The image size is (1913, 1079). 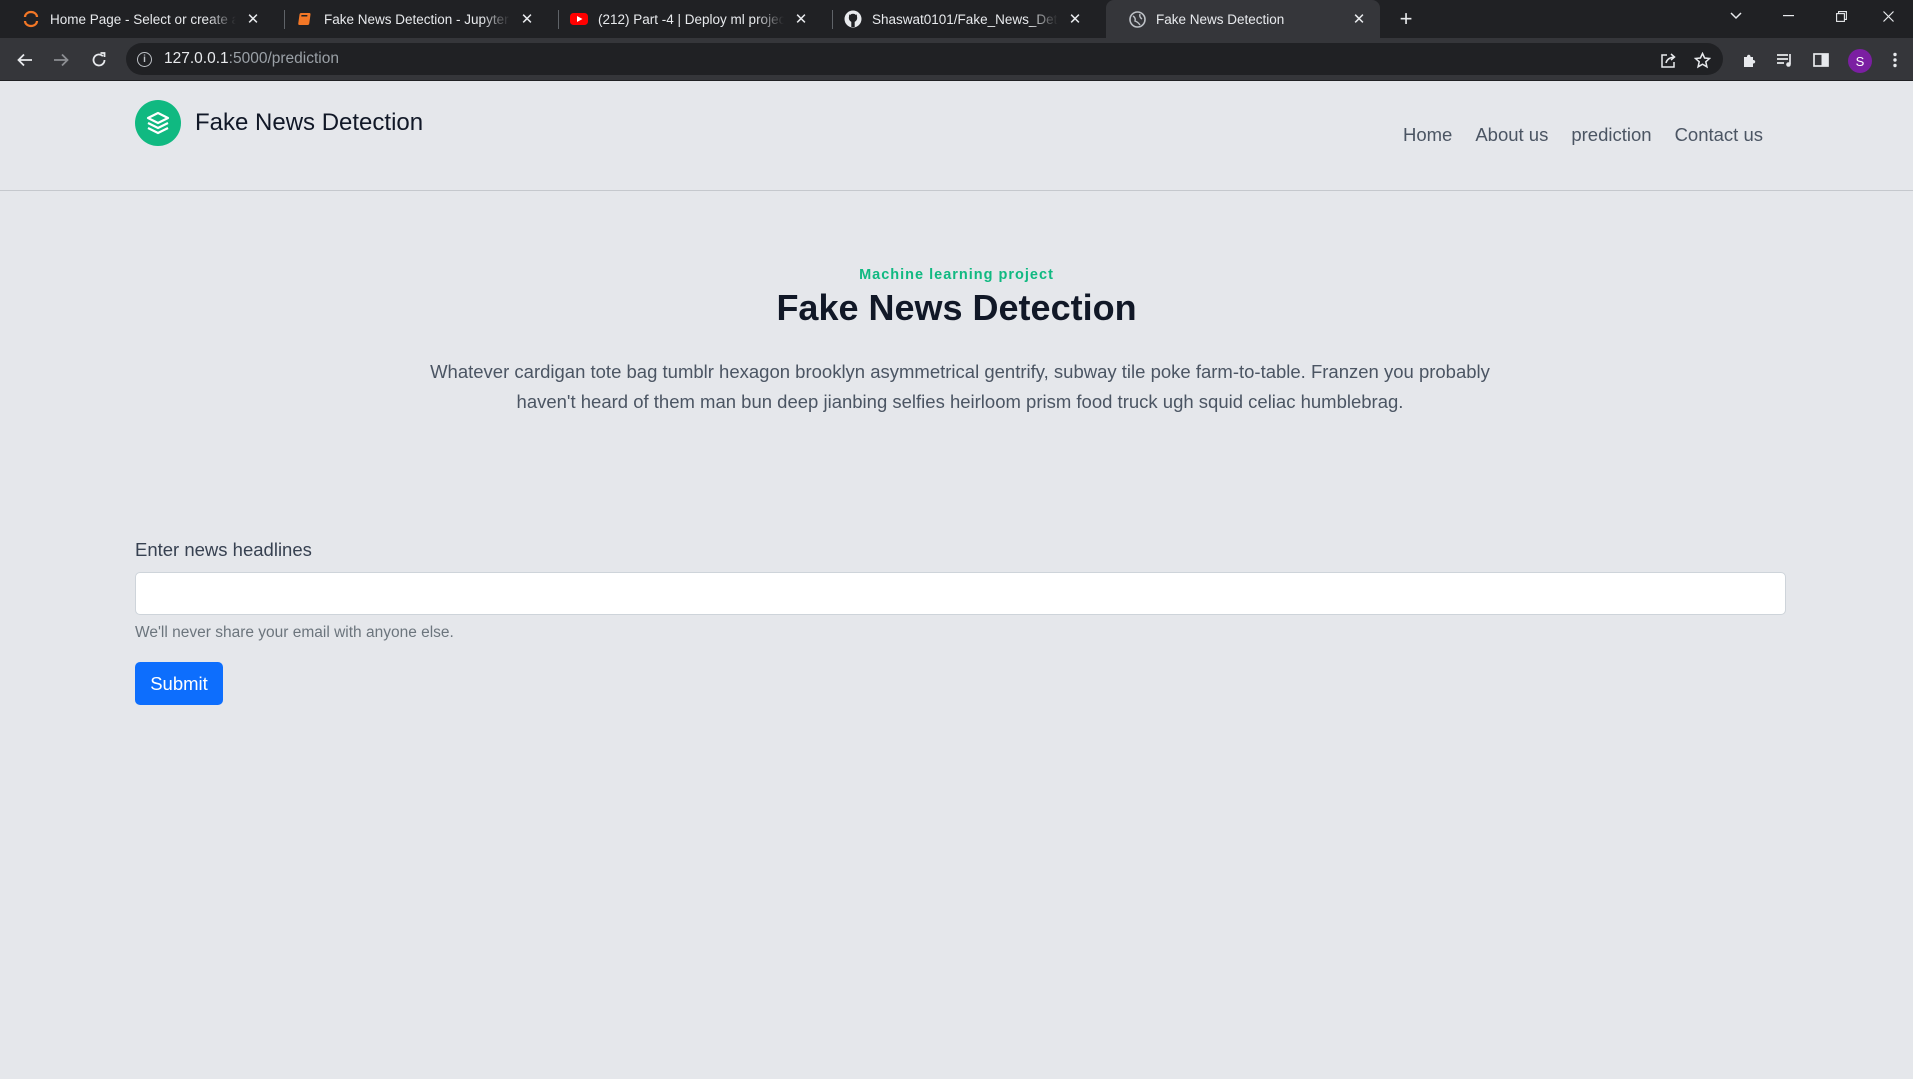 What do you see at coordinates (956, 307) in the screenshot?
I see `page-title: Fake News Detection` at bounding box center [956, 307].